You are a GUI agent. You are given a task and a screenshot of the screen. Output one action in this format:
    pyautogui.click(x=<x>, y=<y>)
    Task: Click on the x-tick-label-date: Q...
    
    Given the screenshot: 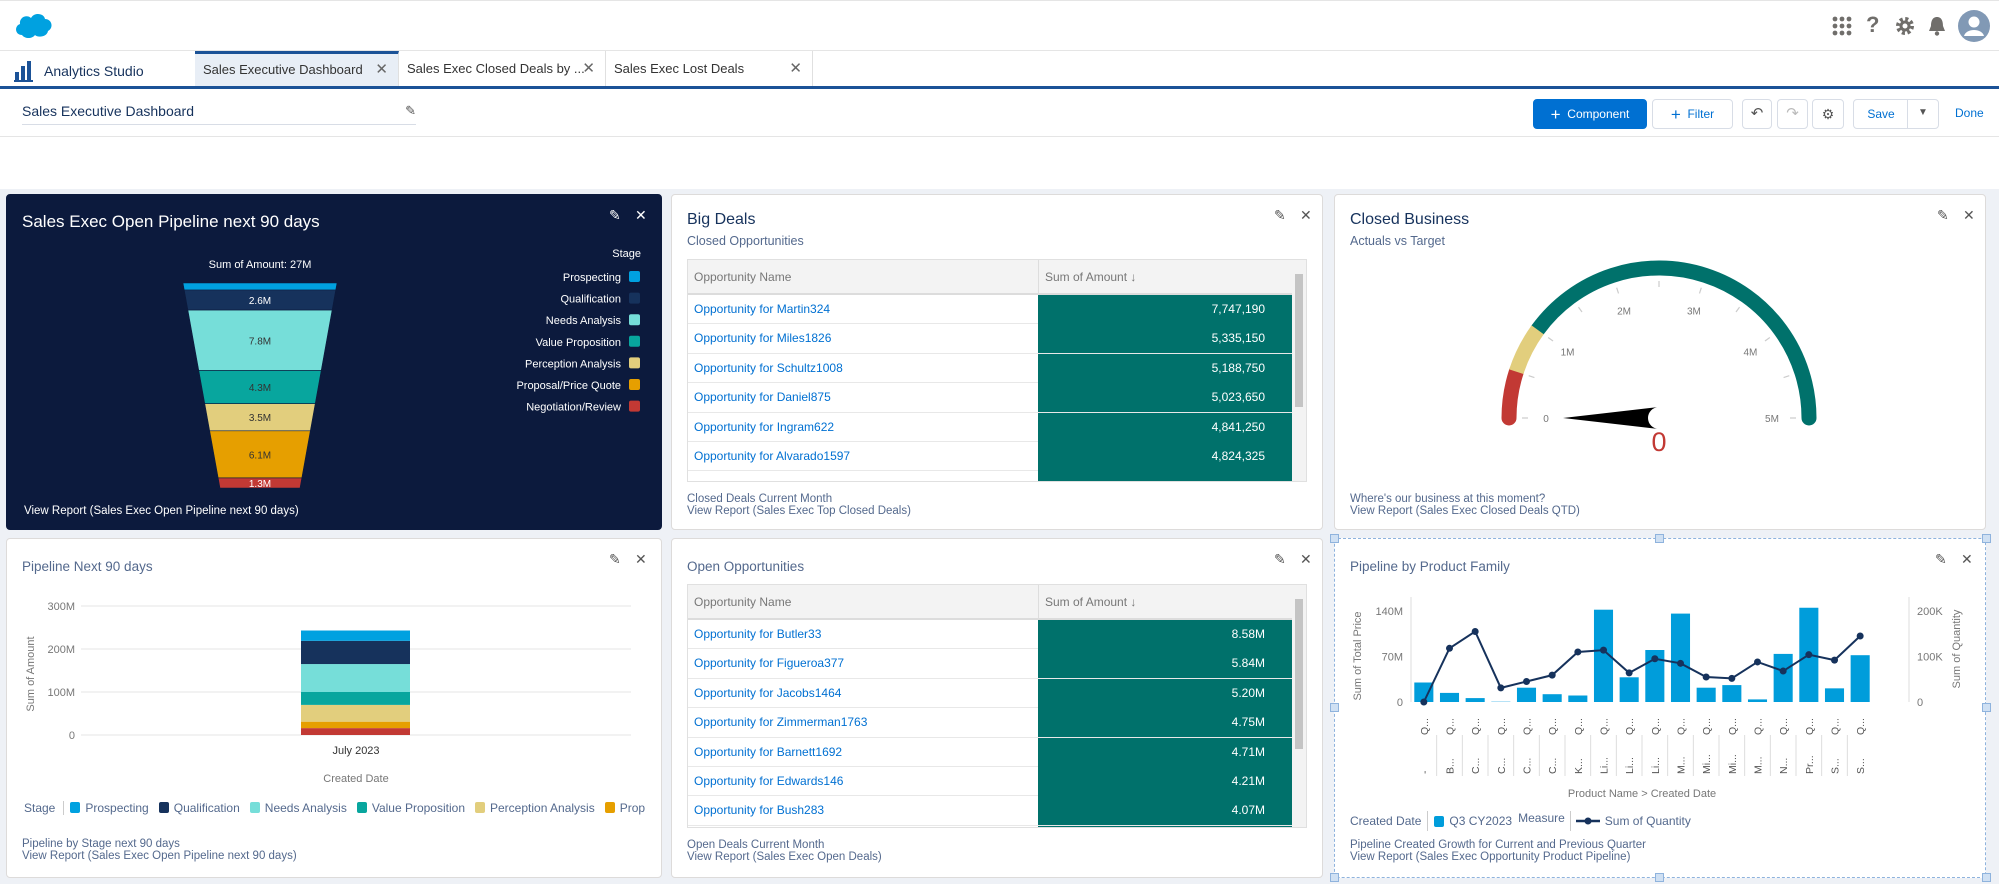 What is the action you would take?
    pyautogui.click(x=1759, y=726)
    